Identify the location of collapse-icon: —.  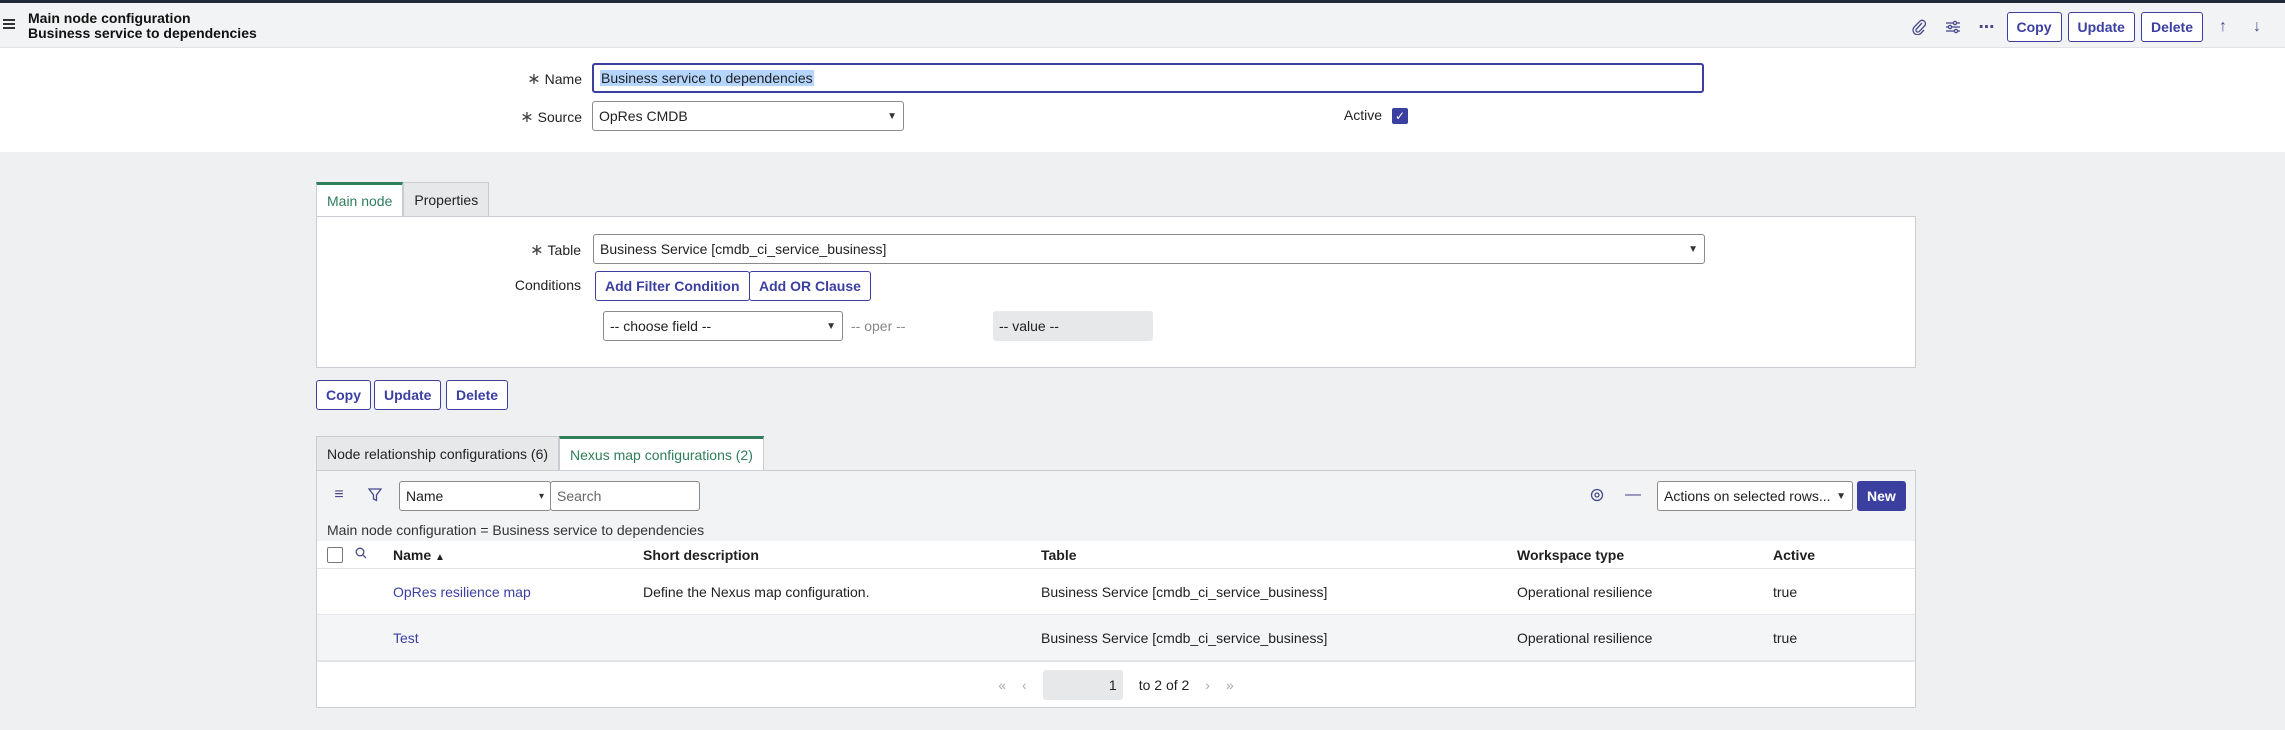
(1633, 495).